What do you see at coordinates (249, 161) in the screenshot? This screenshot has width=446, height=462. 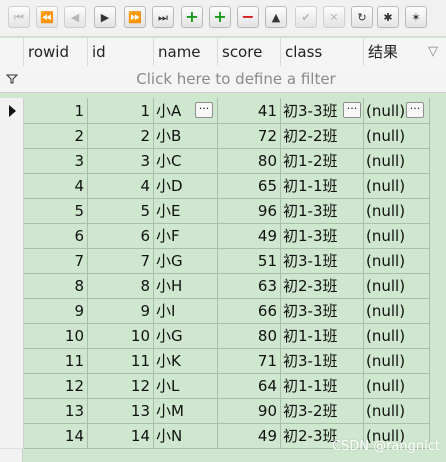 I see `cell-score: 80` at bounding box center [249, 161].